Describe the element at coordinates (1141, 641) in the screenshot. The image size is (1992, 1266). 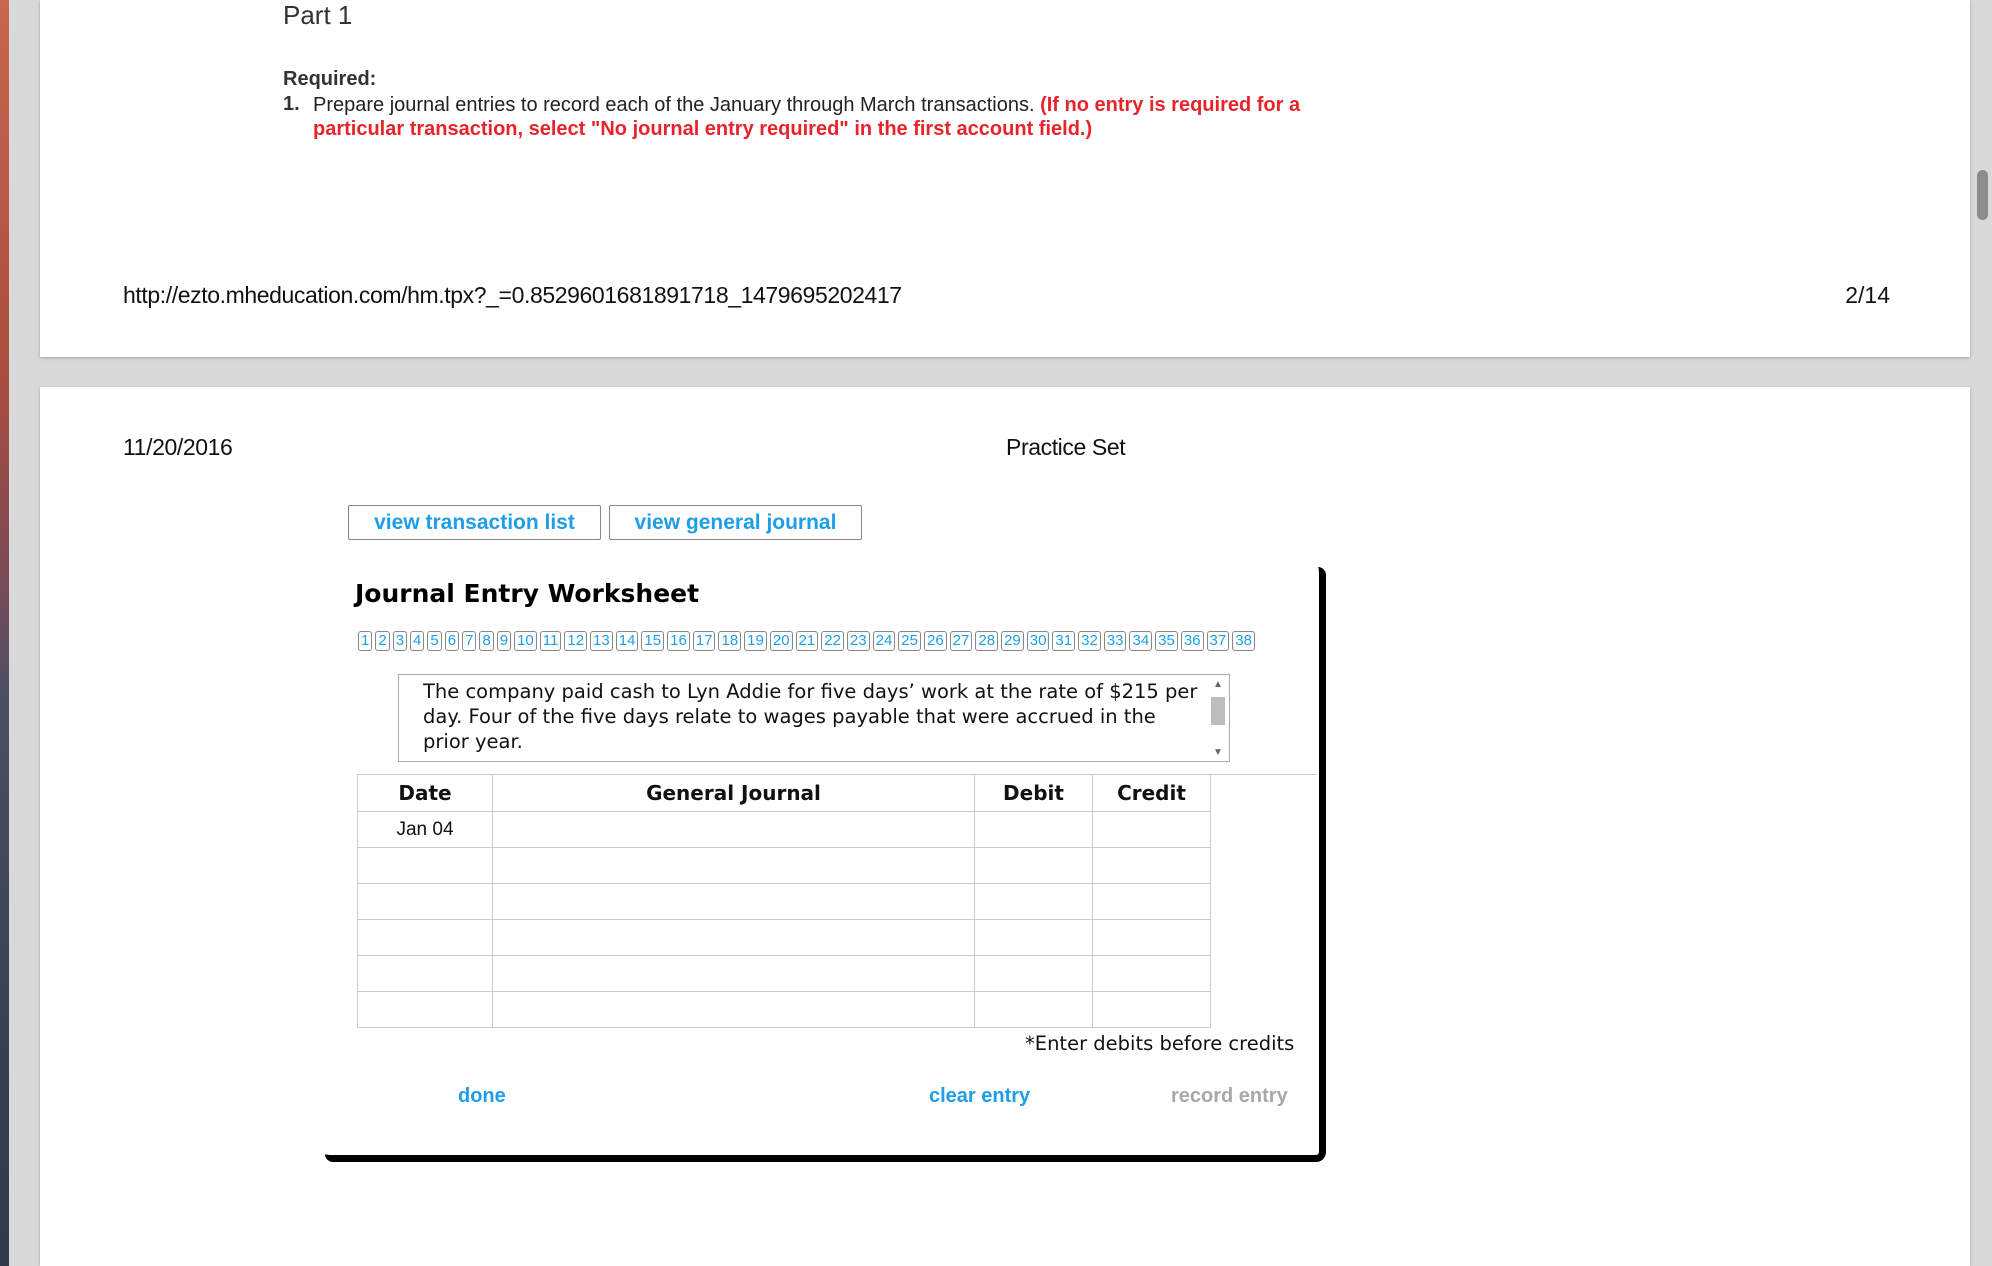
I see `transaction-number-button: 34` at that location.